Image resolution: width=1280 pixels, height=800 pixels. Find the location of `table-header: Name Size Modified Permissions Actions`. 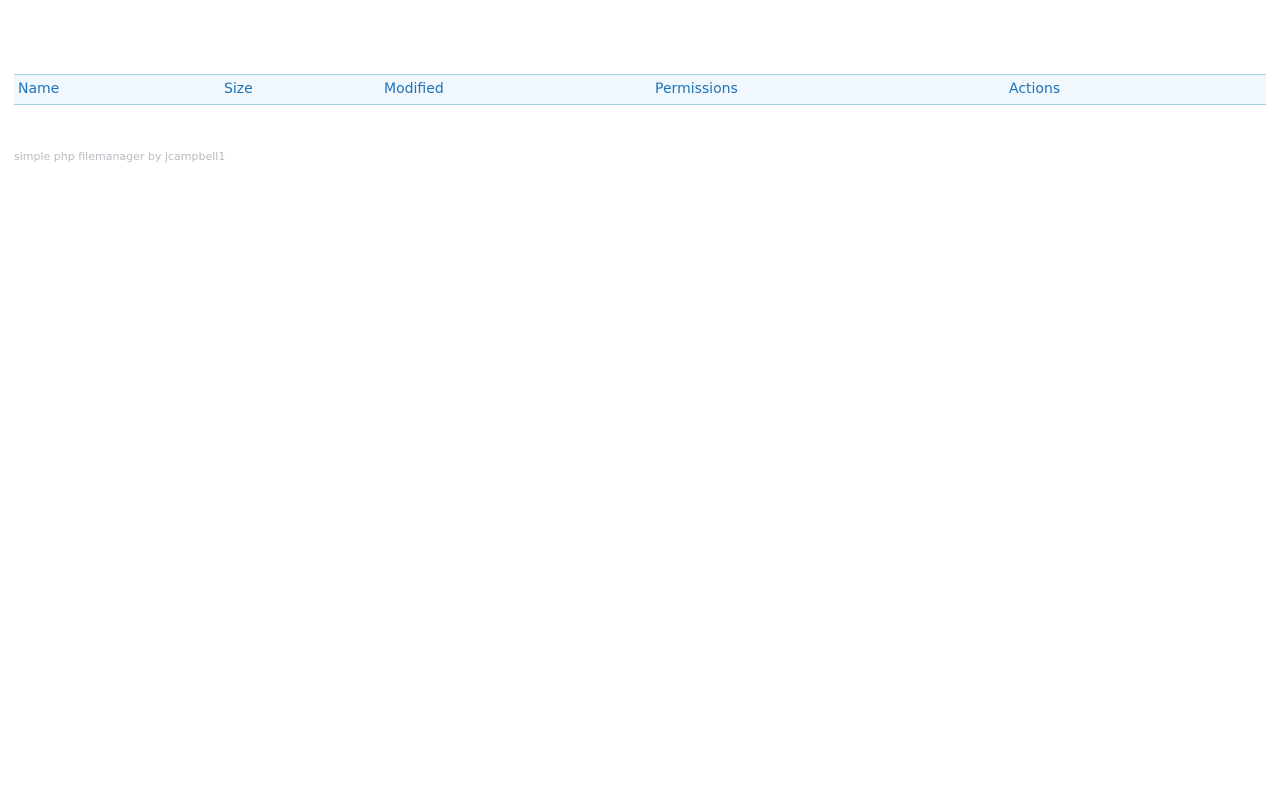

table-header: Name Size Modified Permissions Actions is located at coordinates (640, 89).